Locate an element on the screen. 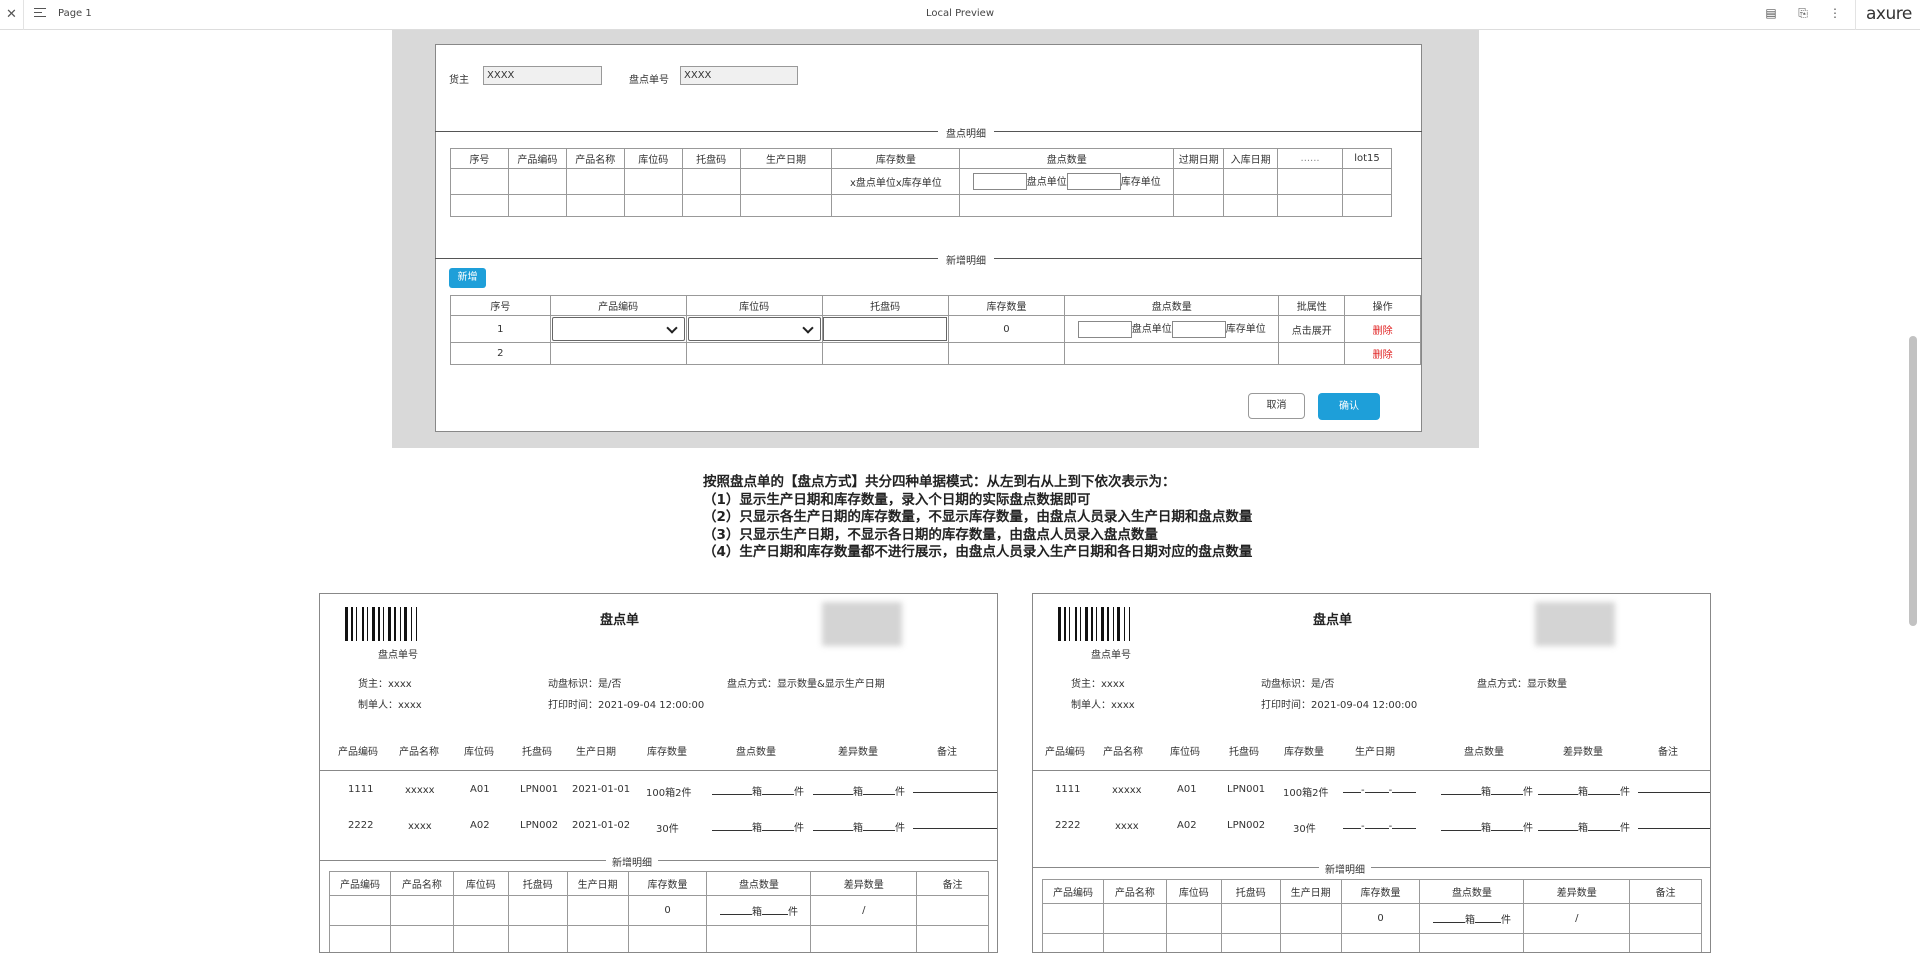 The width and height of the screenshot is (1920, 953). cell: xxxx is located at coordinates (420, 826).